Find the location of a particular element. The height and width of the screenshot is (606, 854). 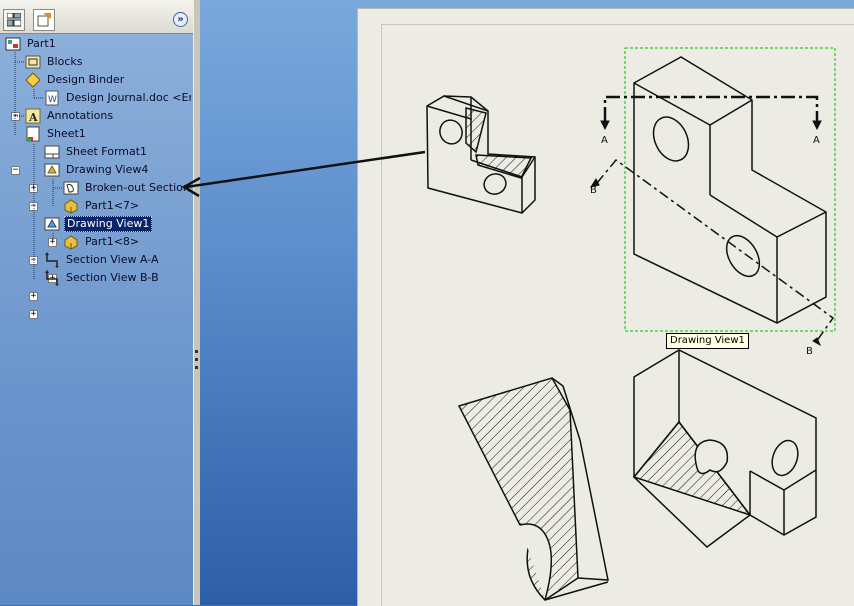

section-view-aa is located at coordinates (724, 448).